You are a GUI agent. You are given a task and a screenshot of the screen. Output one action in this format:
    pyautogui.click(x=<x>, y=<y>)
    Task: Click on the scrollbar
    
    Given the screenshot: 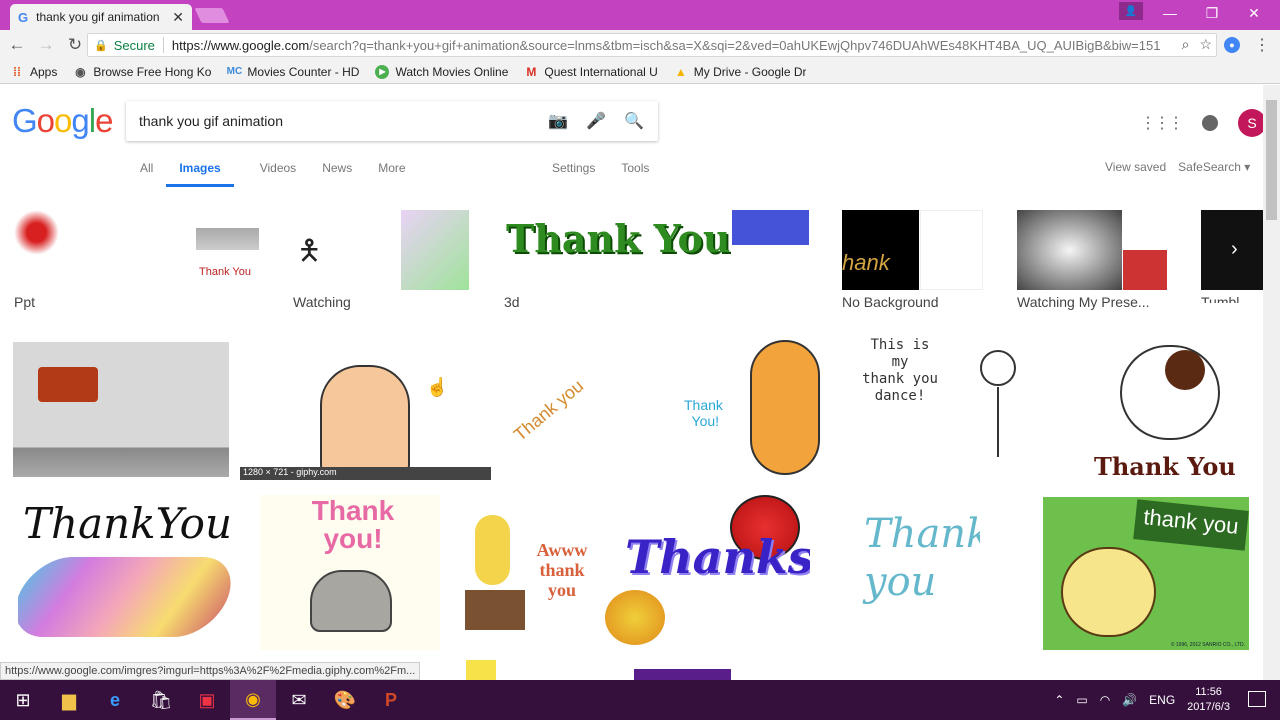 What is the action you would take?
    pyautogui.click(x=1271, y=382)
    